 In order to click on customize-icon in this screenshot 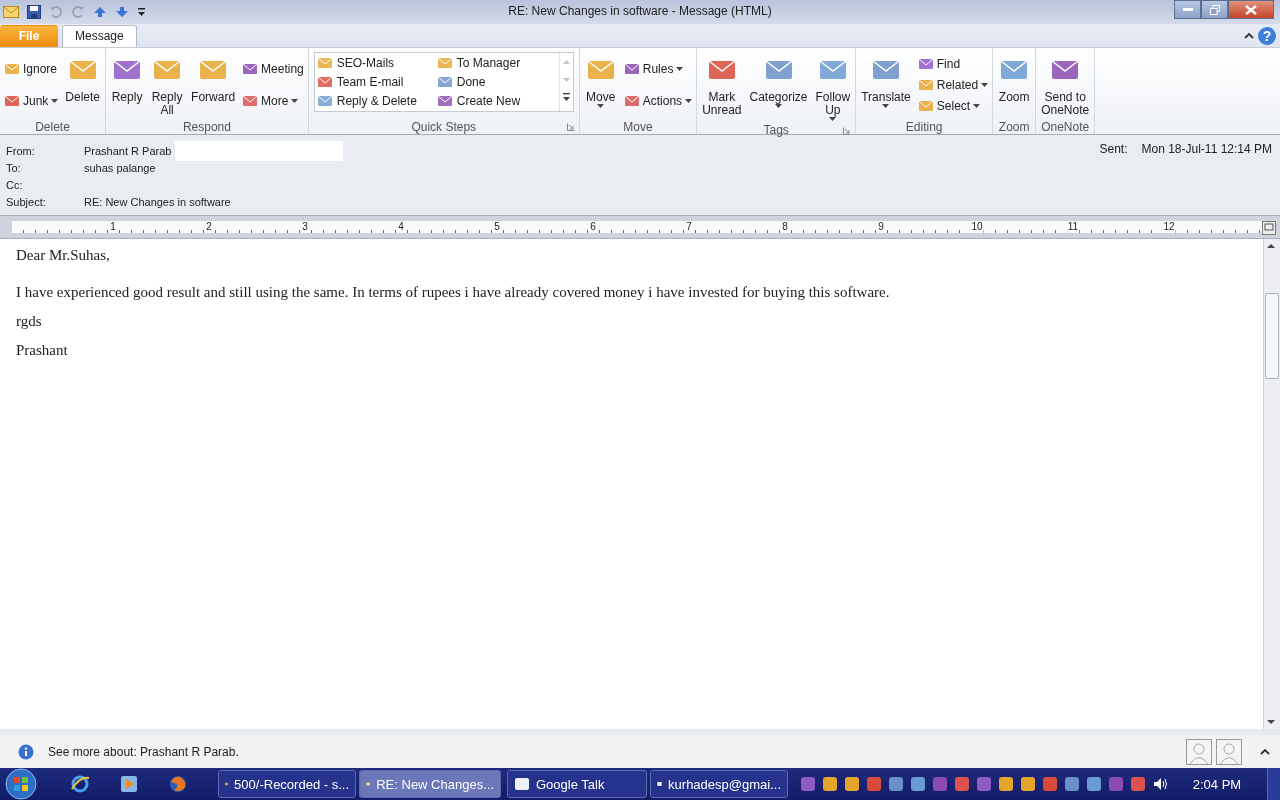, I will do `click(141, 12)`.